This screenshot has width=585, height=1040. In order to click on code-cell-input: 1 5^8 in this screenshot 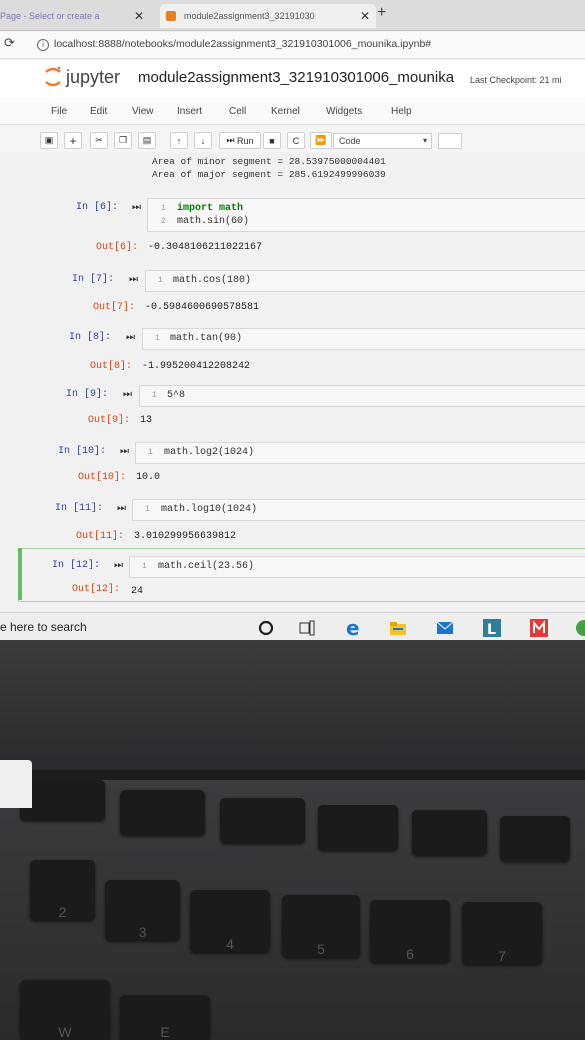, I will do `click(362, 396)`.